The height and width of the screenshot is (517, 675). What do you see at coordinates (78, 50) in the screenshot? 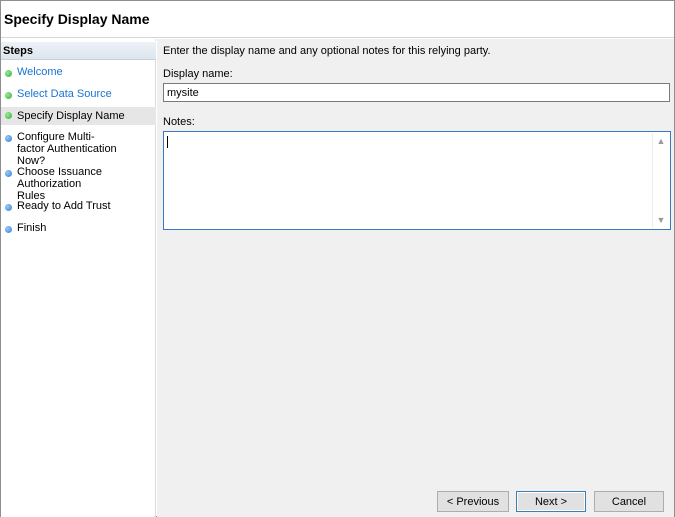
I see `steps-heading: Steps` at bounding box center [78, 50].